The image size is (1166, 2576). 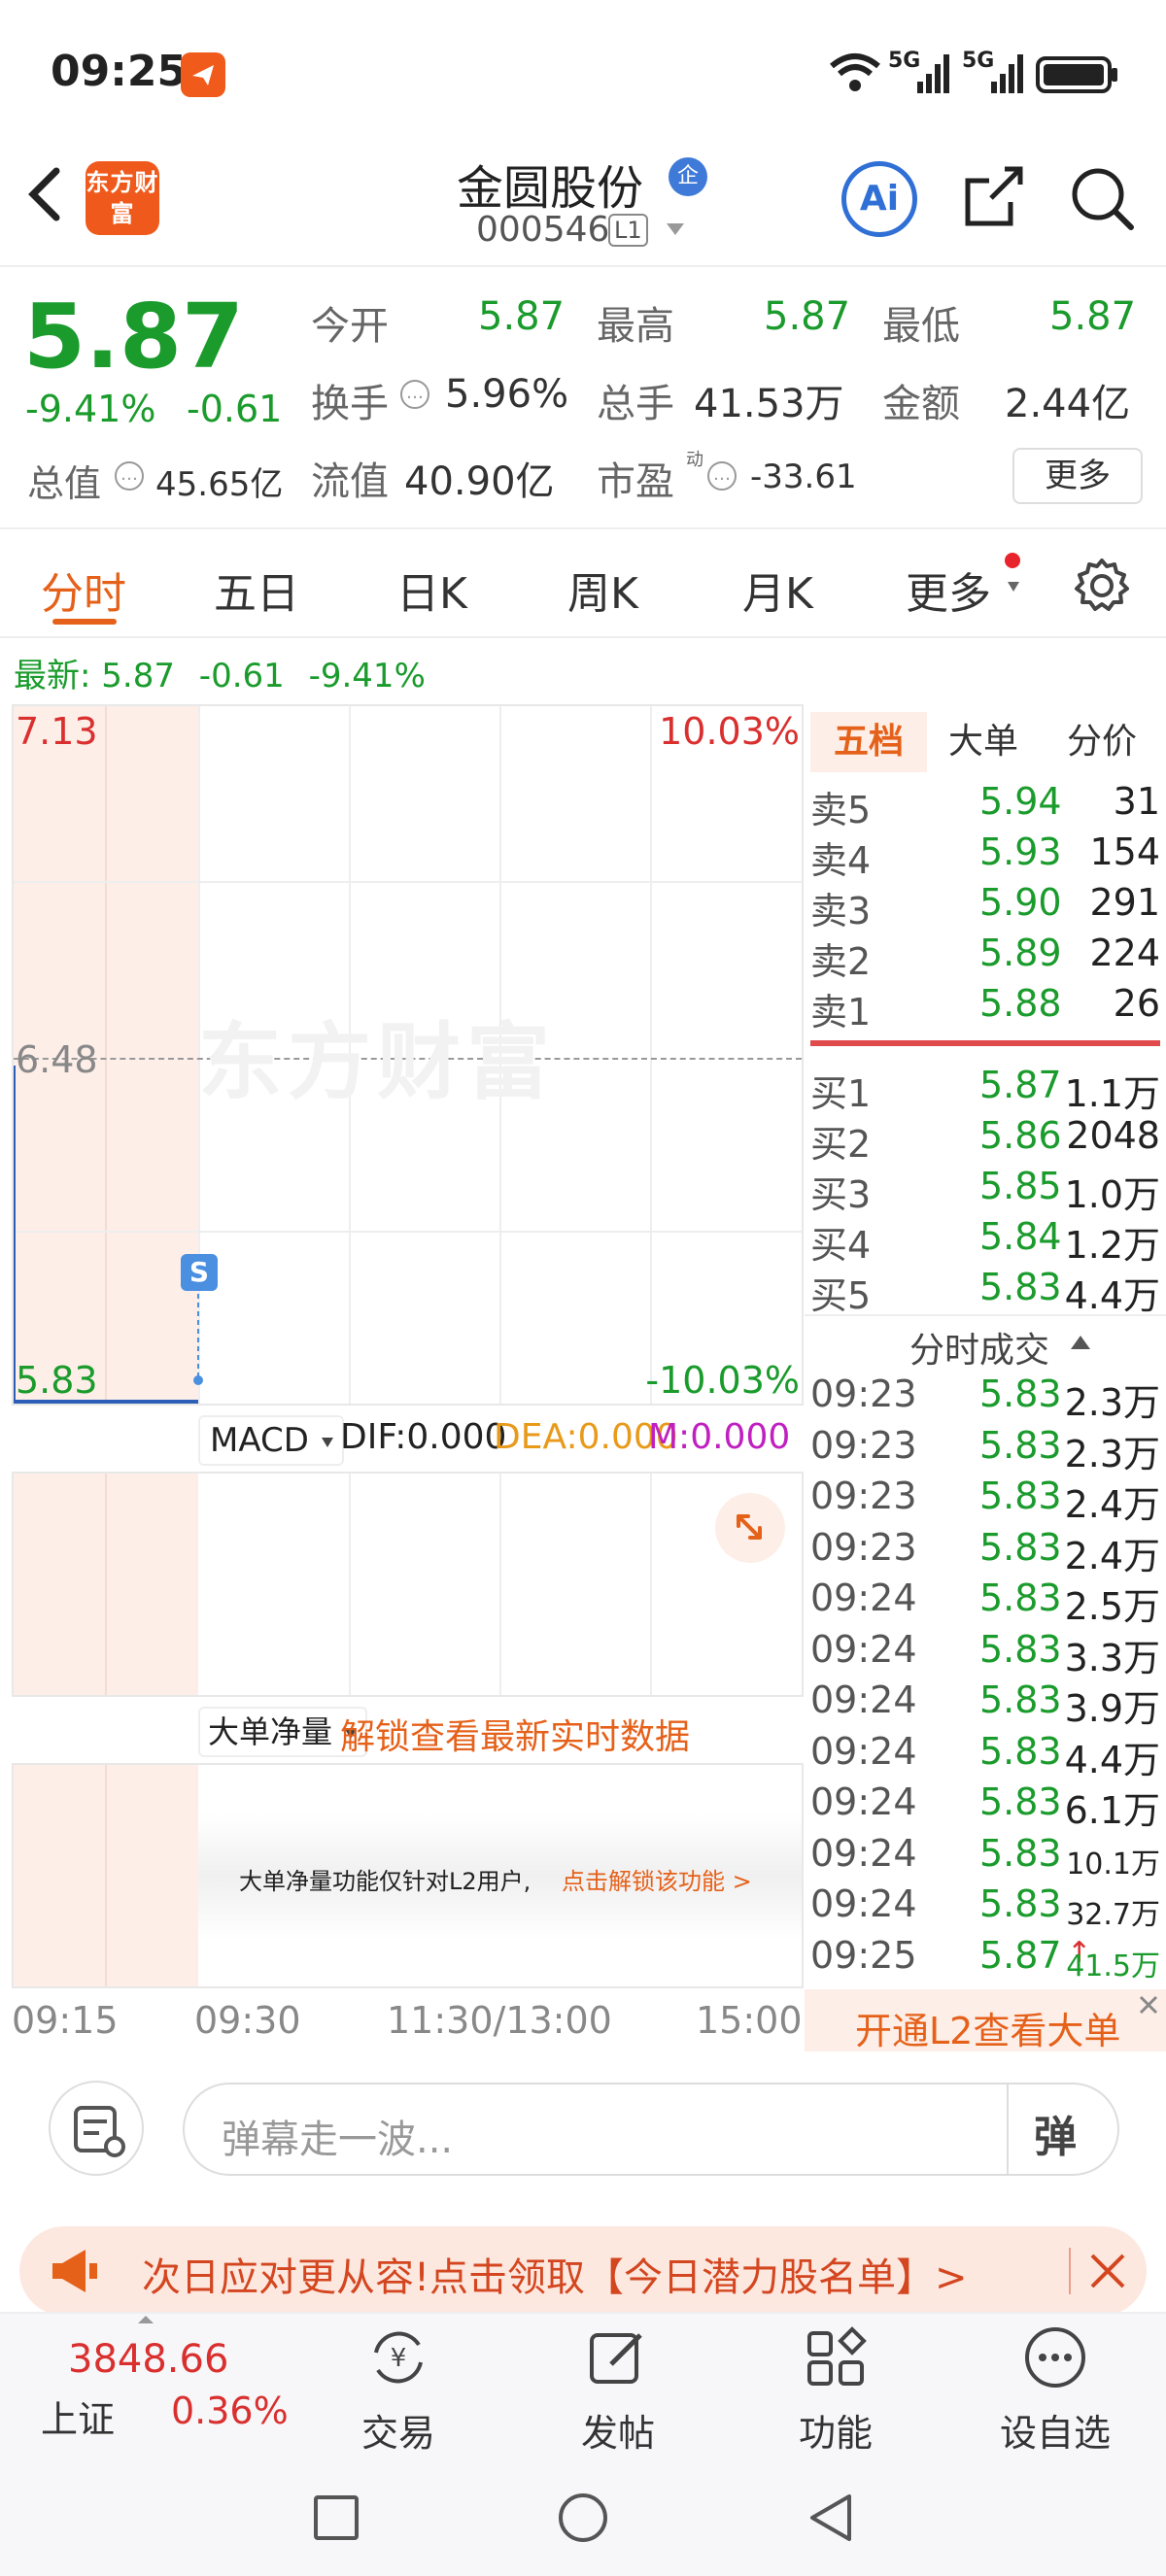 What do you see at coordinates (83, 590) in the screenshot?
I see `tab-intraday: 分时` at bounding box center [83, 590].